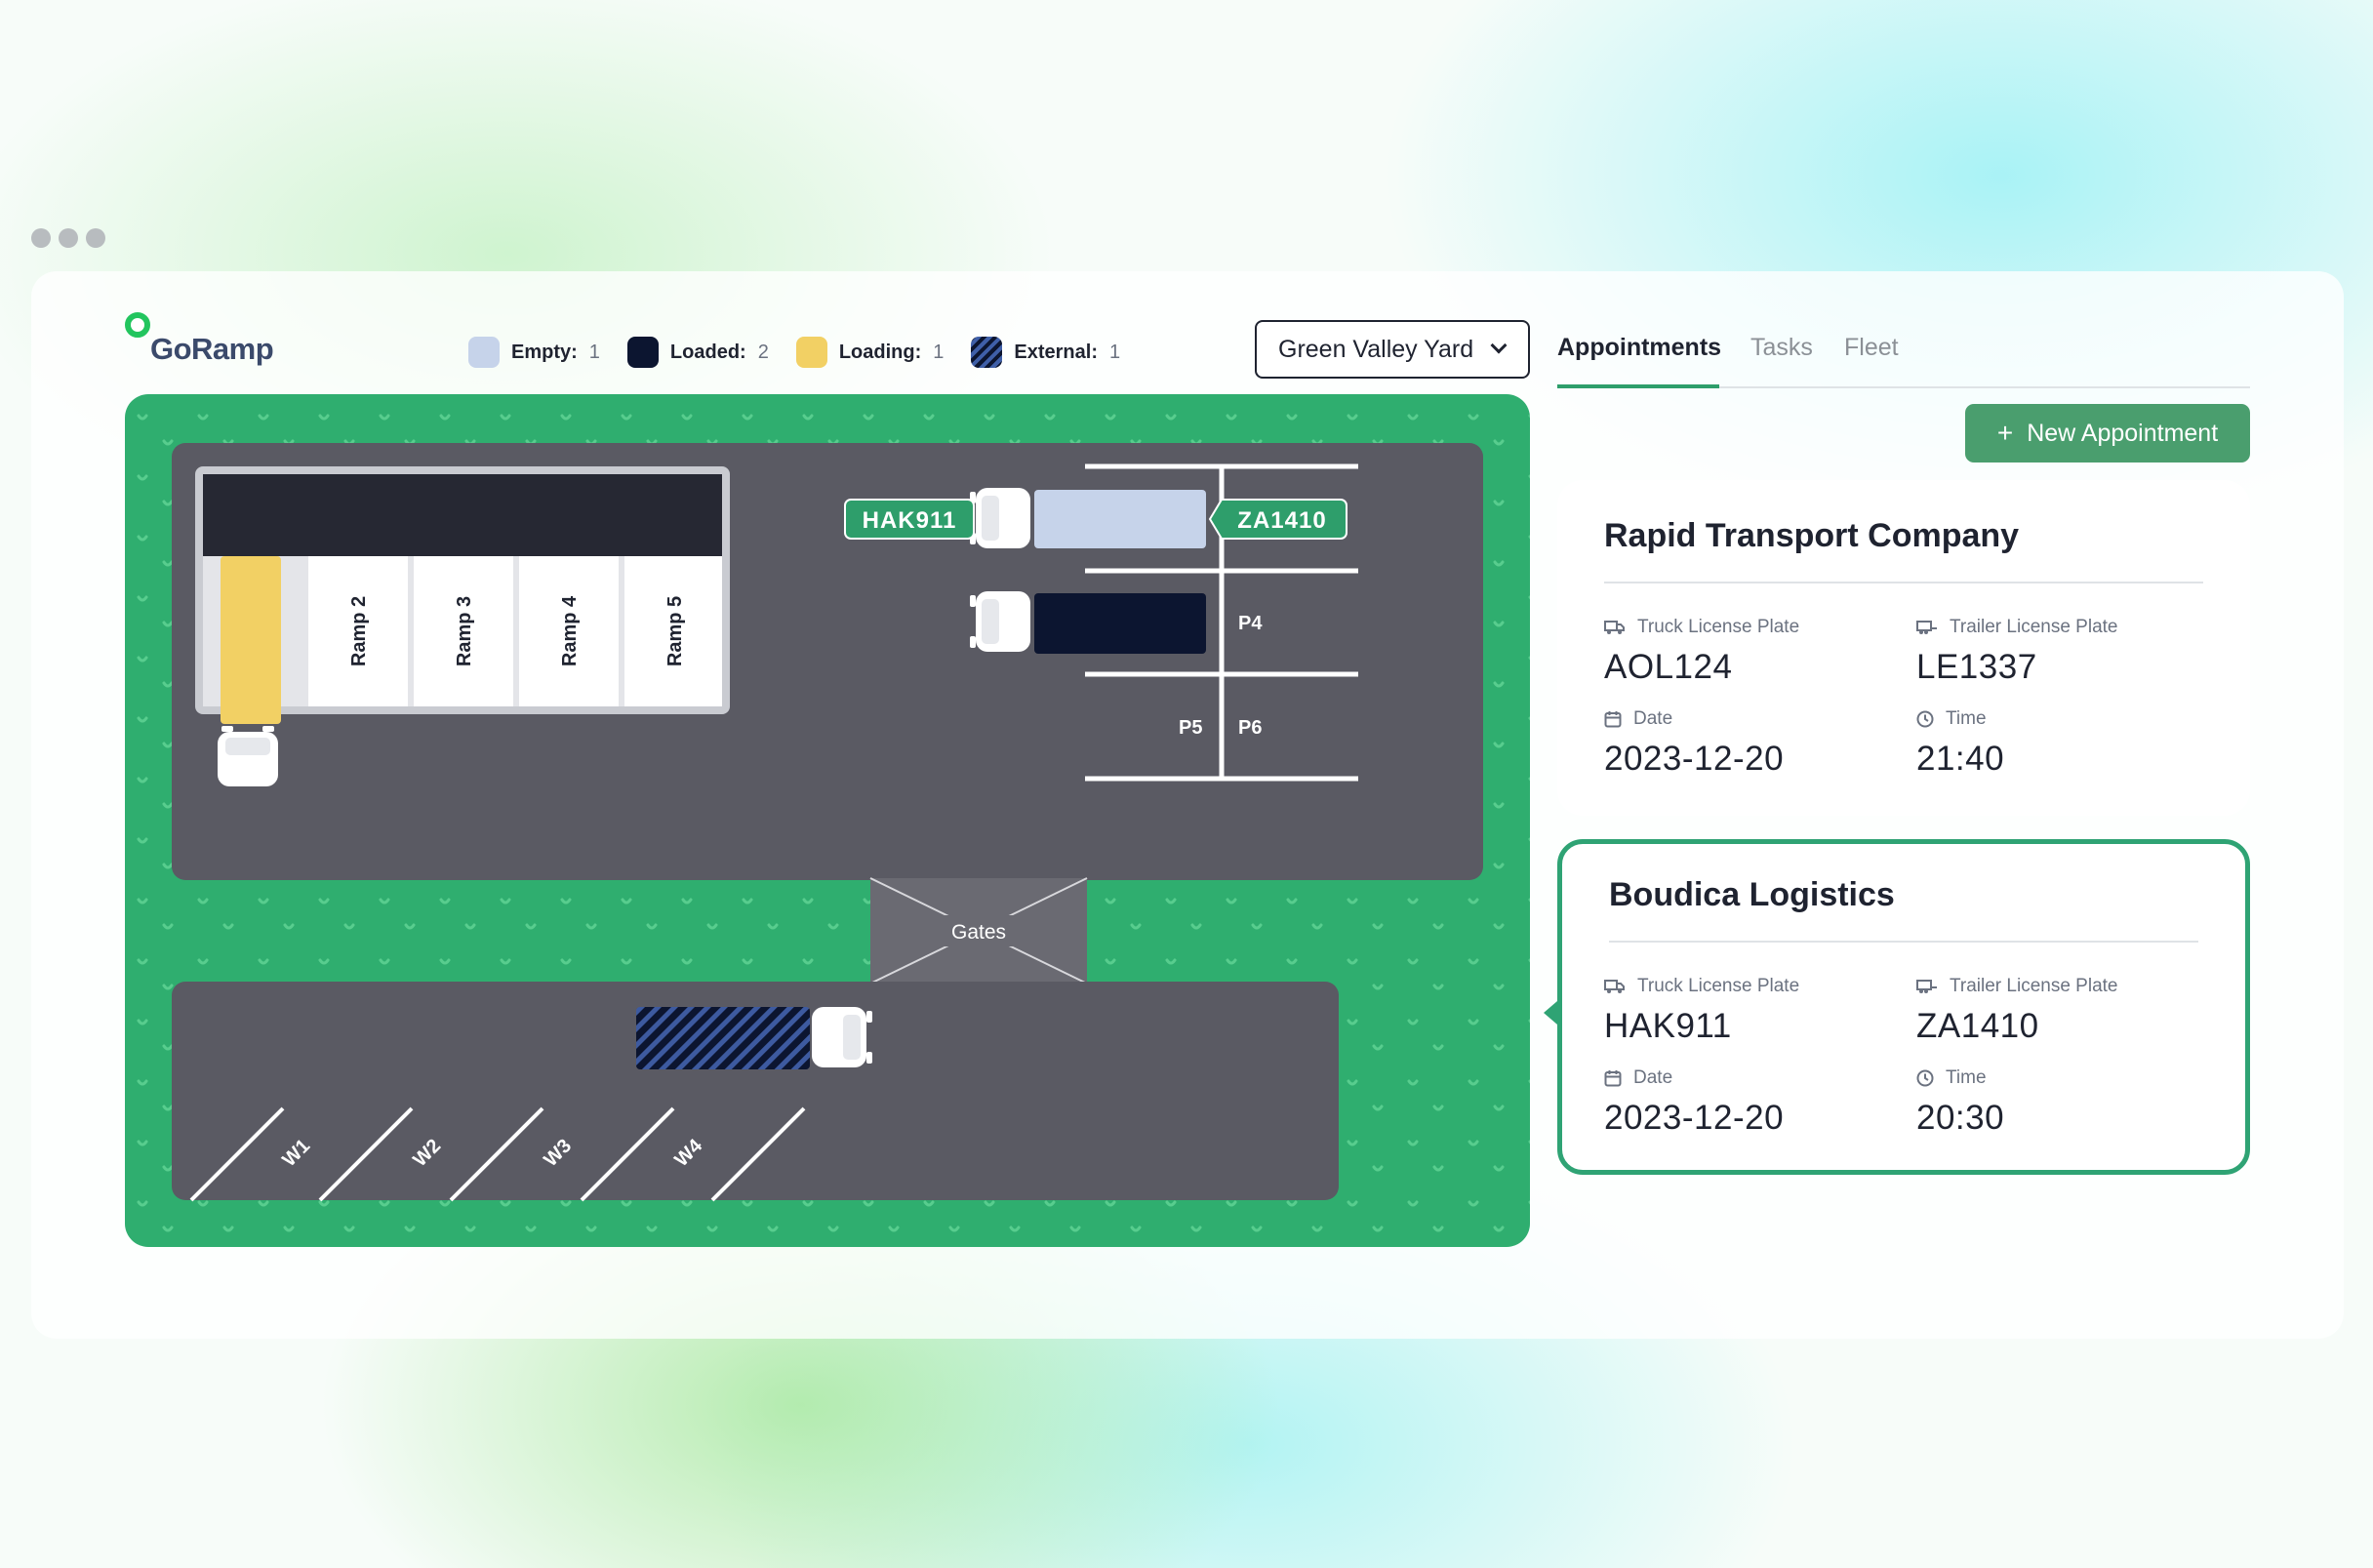 Image resolution: width=2373 pixels, height=1568 pixels. I want to click on gates-label: Gates, so click(979, 932).